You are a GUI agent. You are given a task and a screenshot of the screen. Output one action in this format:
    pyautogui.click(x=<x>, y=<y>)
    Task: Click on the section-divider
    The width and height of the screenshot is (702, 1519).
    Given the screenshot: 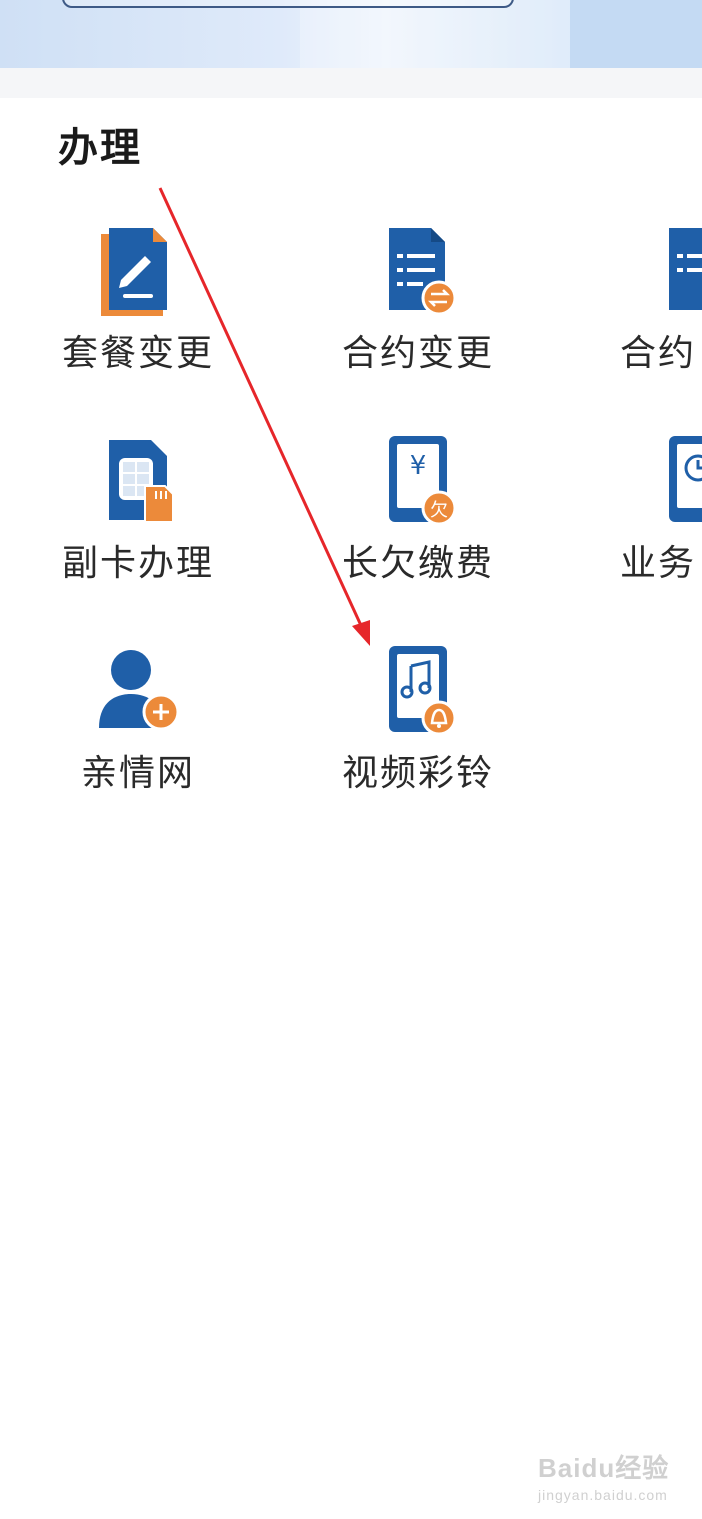 What is the action you would take?
    pyautogui.click(x=351, y=83)
    